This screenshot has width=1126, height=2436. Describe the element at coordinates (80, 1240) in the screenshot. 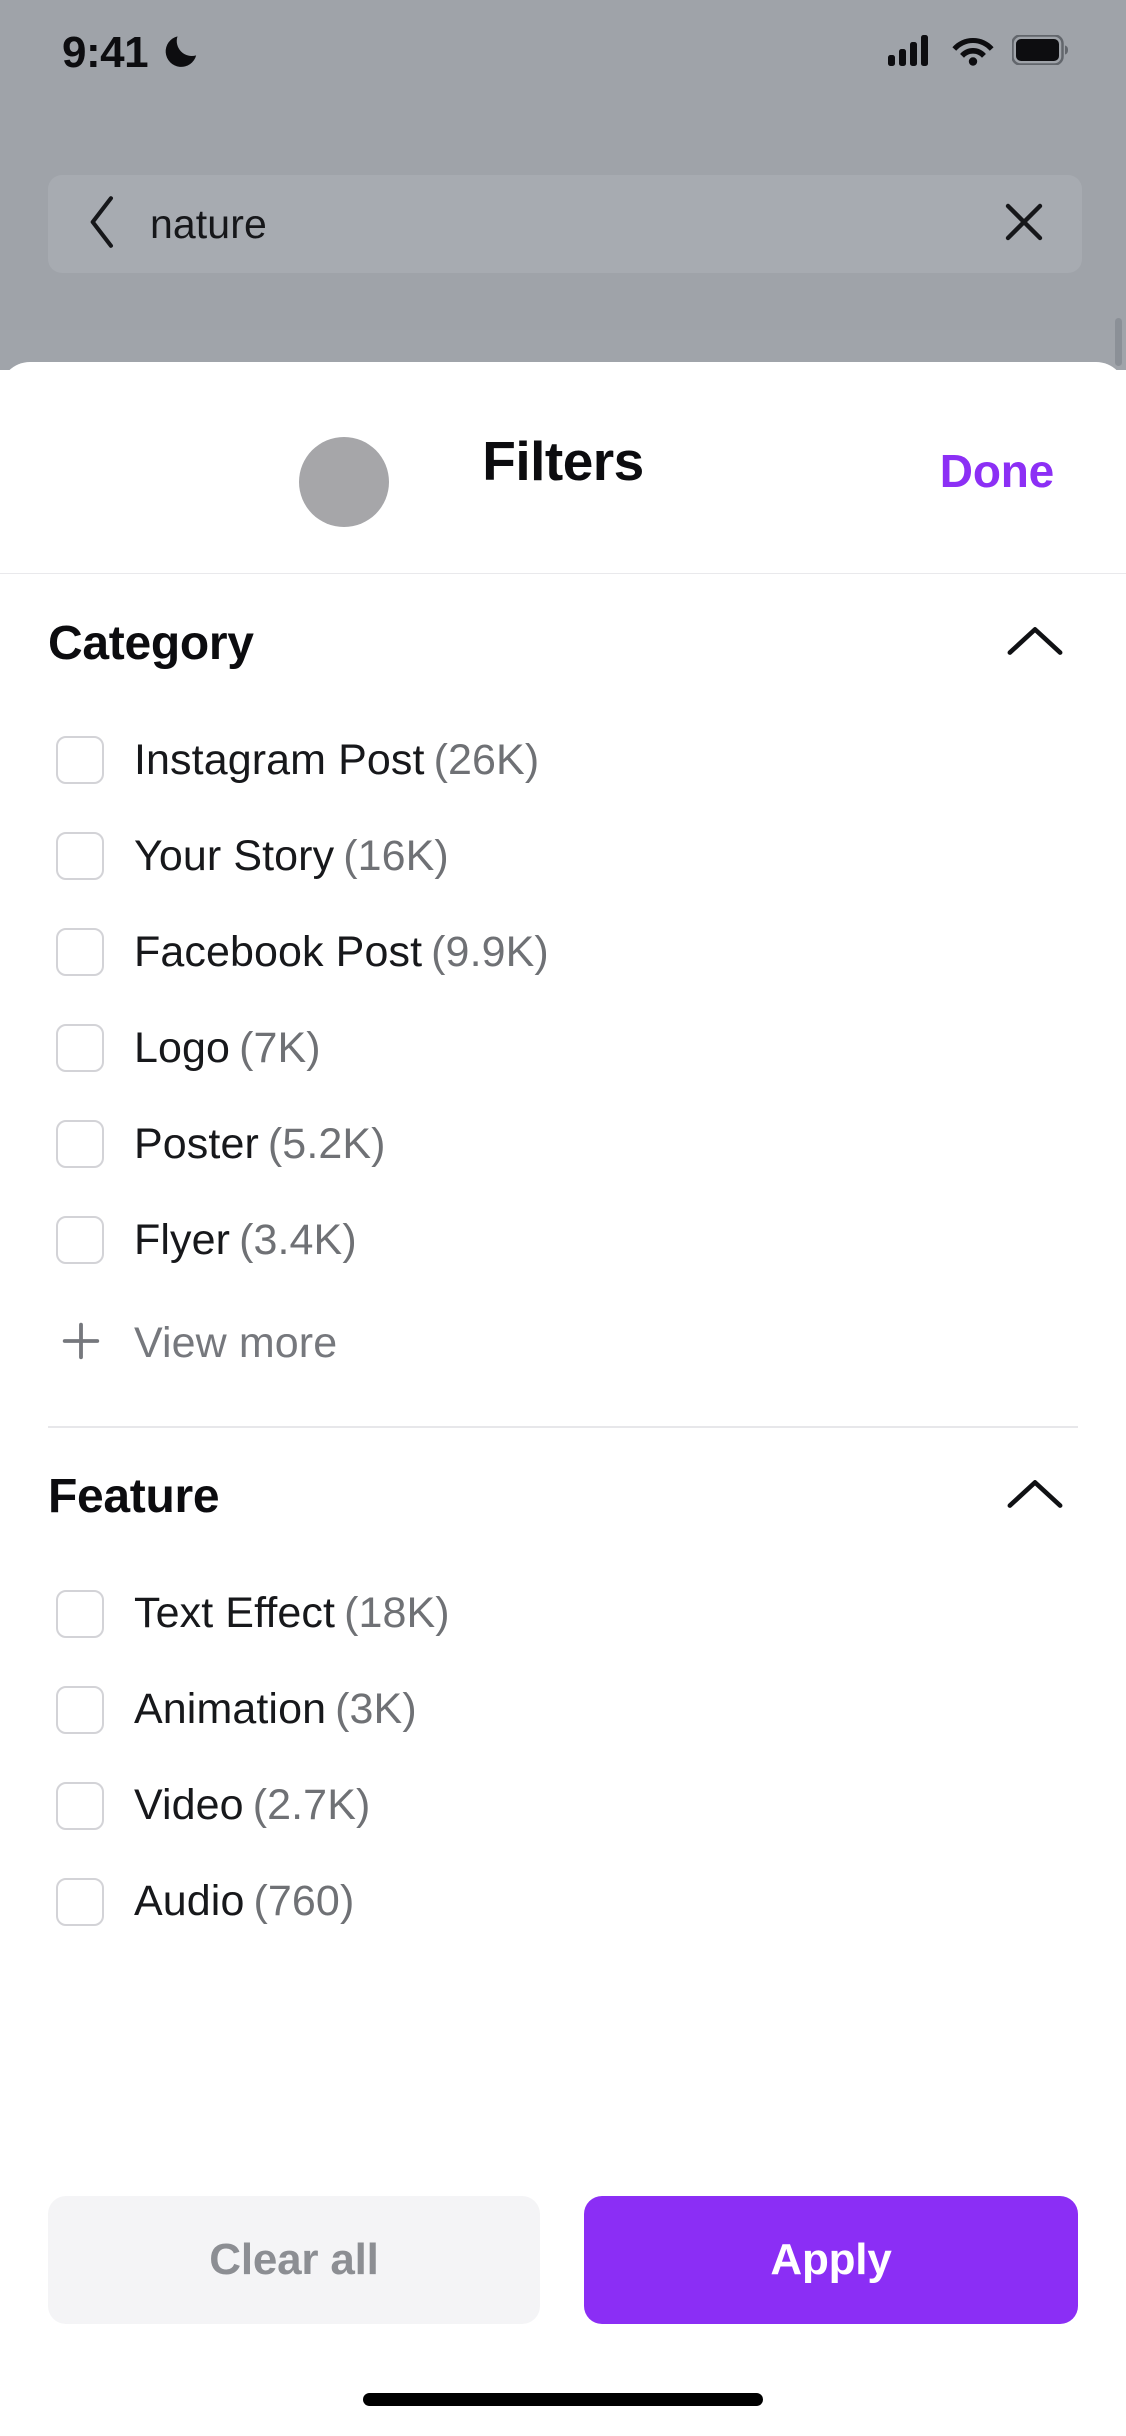

I see `checkbox-flyer` at that location.